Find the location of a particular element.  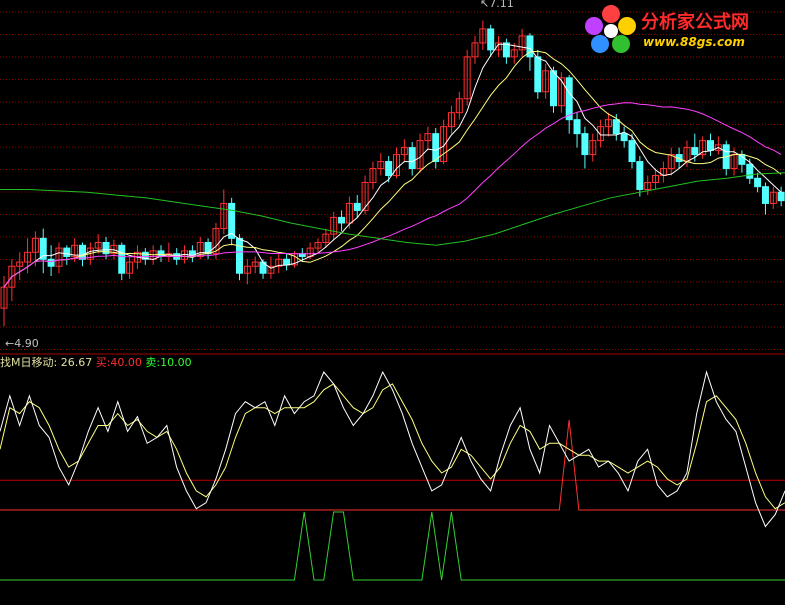

sell-value: 10.00 is located at coordinates (176, 362).